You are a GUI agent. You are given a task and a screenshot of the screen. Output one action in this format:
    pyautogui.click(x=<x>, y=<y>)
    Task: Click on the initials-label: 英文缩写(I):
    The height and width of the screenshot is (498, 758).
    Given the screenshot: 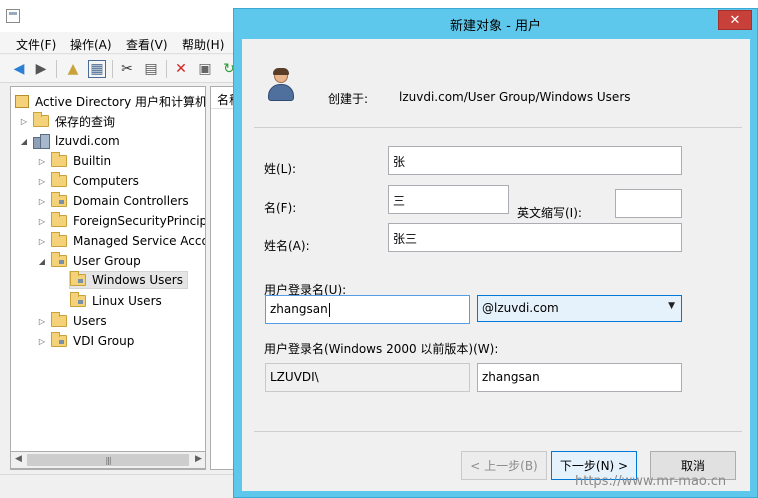 What is the action you would take?
    pyautogui.click(x=549, y=213)
    